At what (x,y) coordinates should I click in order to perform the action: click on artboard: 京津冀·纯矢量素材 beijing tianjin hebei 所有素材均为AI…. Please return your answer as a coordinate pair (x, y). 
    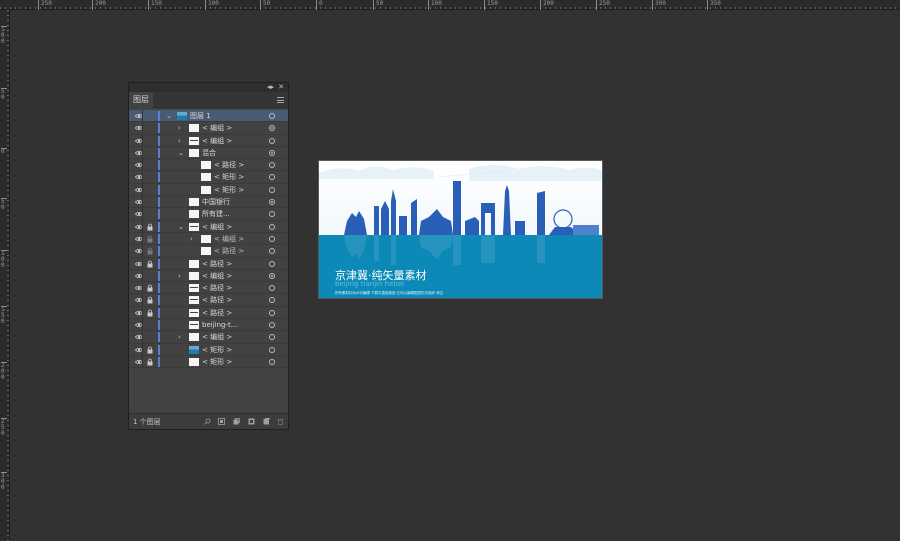
    Looking at the image, I should click on (460, 229).